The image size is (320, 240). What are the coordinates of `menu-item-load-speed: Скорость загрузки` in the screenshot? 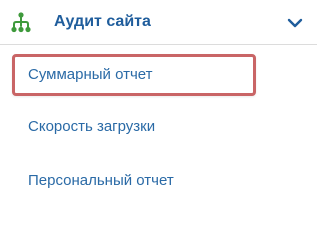 It's located at (134, 127).